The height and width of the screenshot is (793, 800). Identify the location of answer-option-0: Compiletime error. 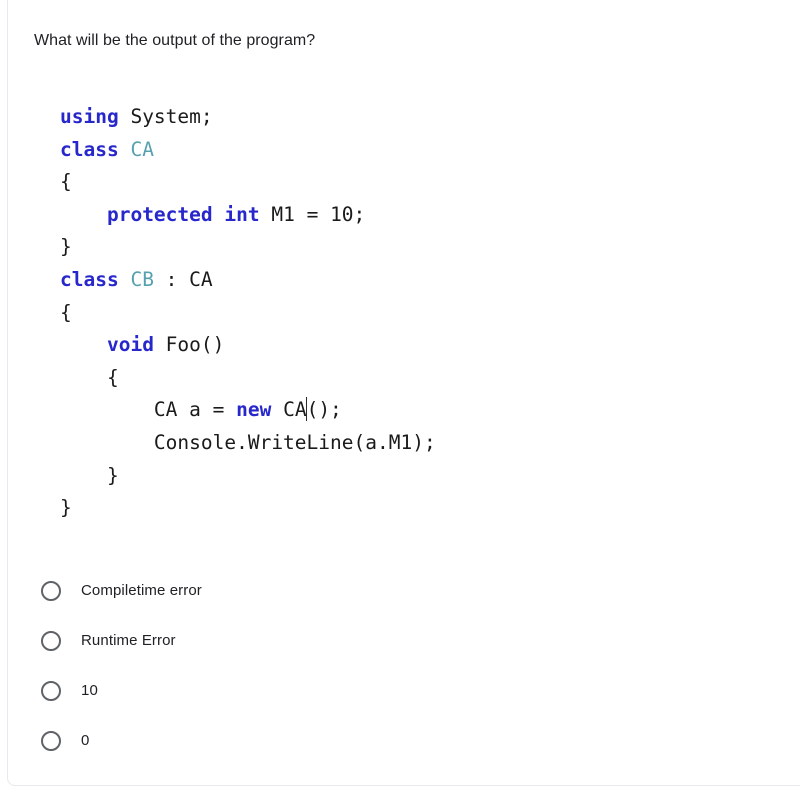
(384, 591).